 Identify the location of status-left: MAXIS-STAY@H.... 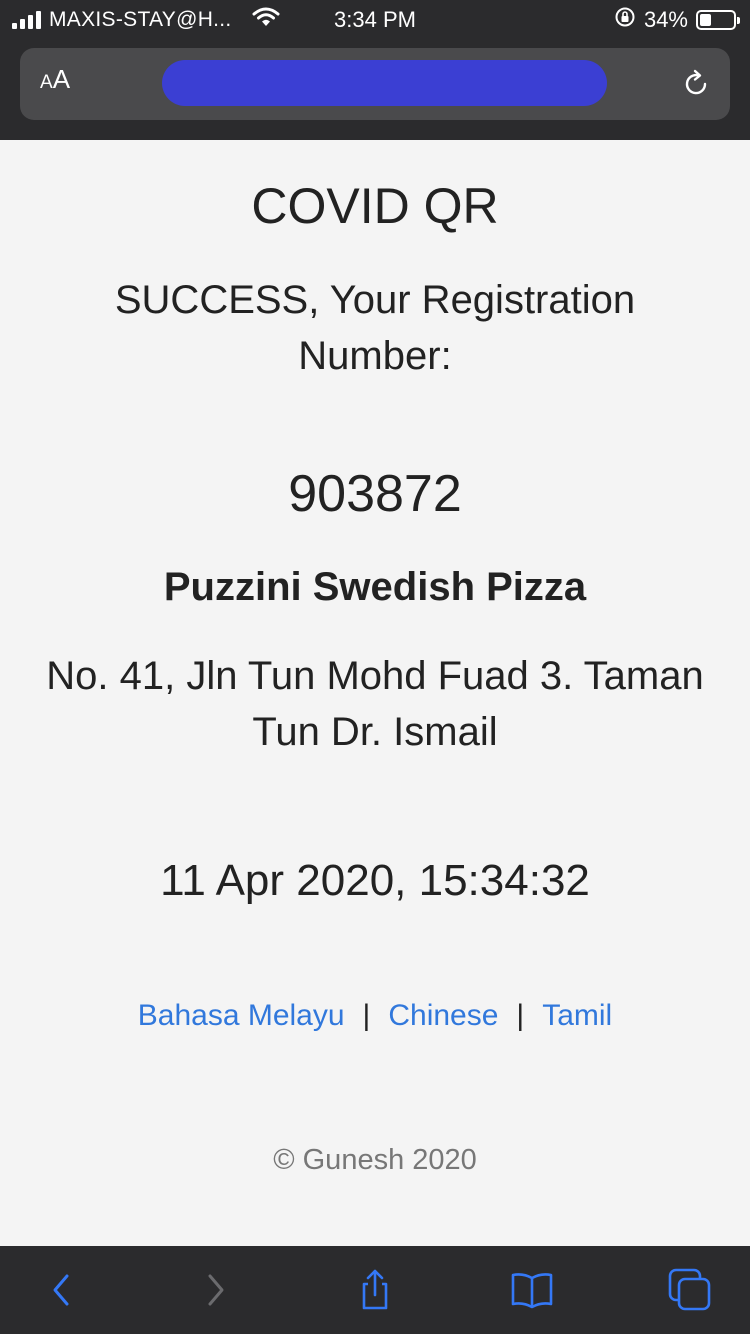
(146, 20).